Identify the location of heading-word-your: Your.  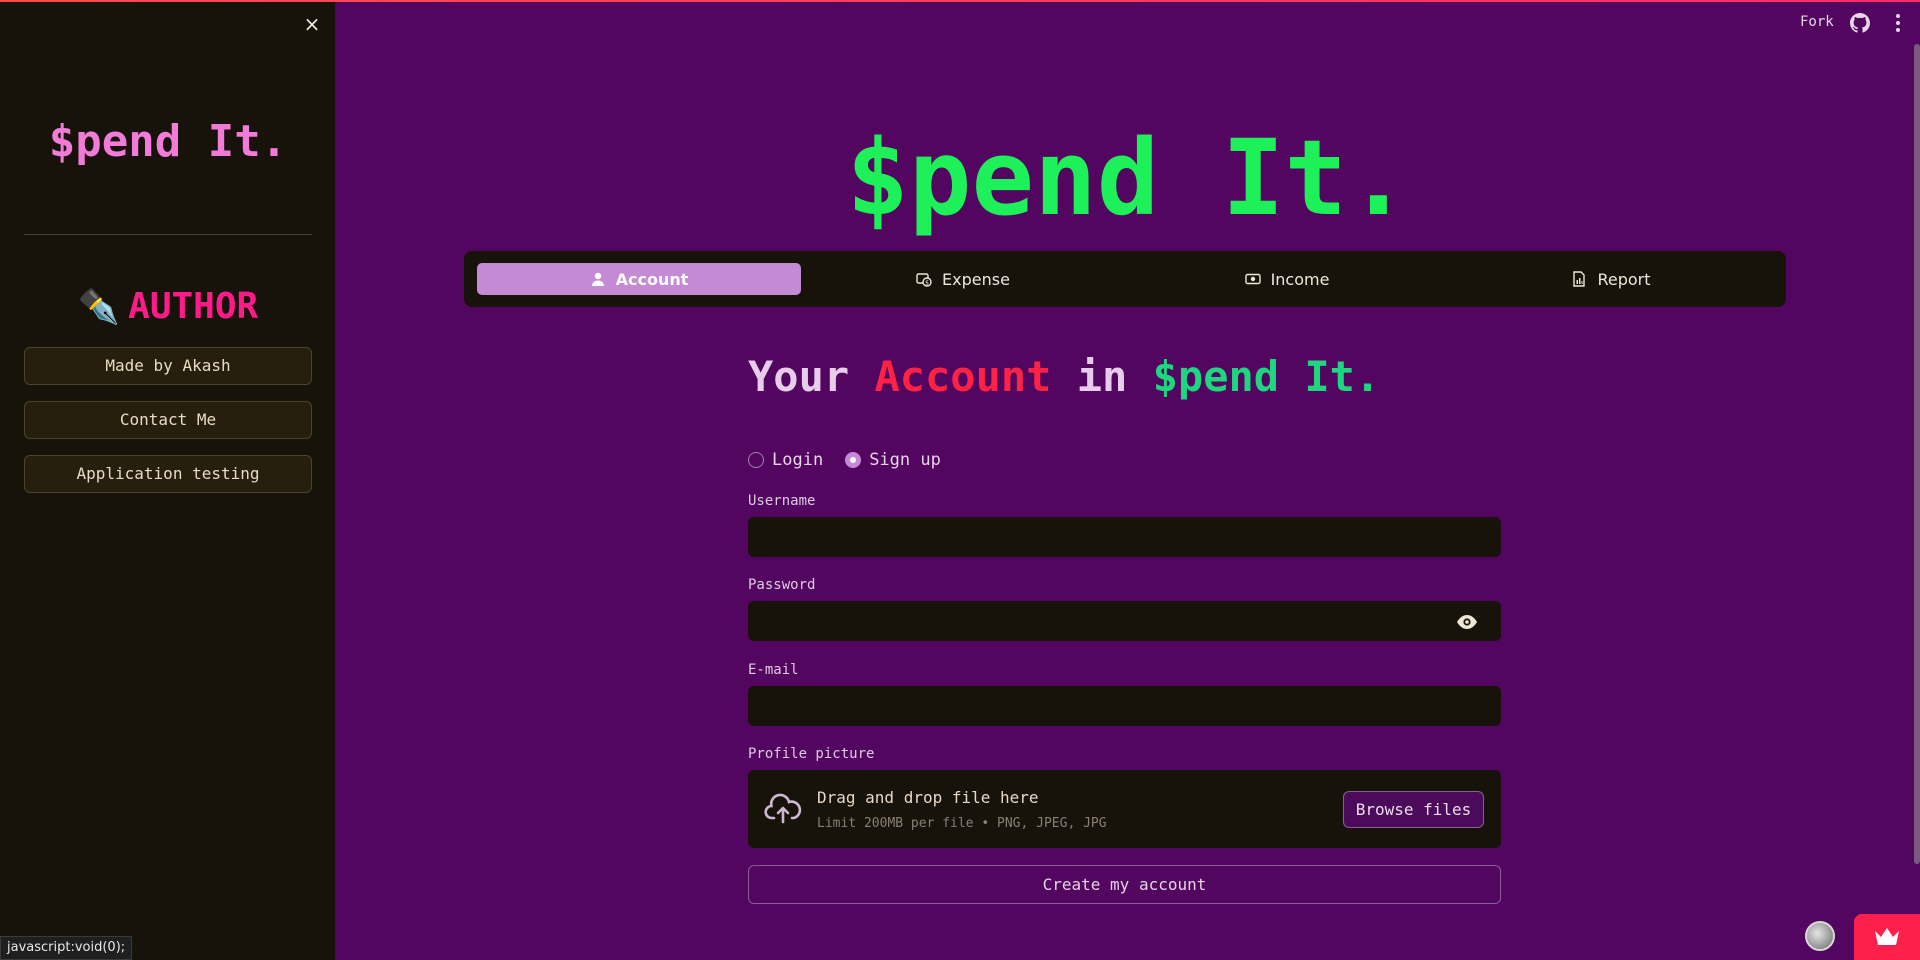
(799, 376).